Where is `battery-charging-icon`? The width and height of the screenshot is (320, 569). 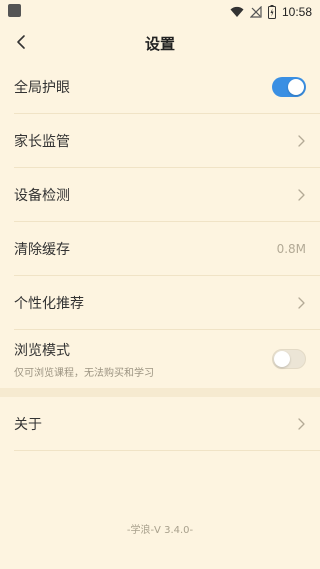
battery-charging-icon is located at coordinates (271, 12).